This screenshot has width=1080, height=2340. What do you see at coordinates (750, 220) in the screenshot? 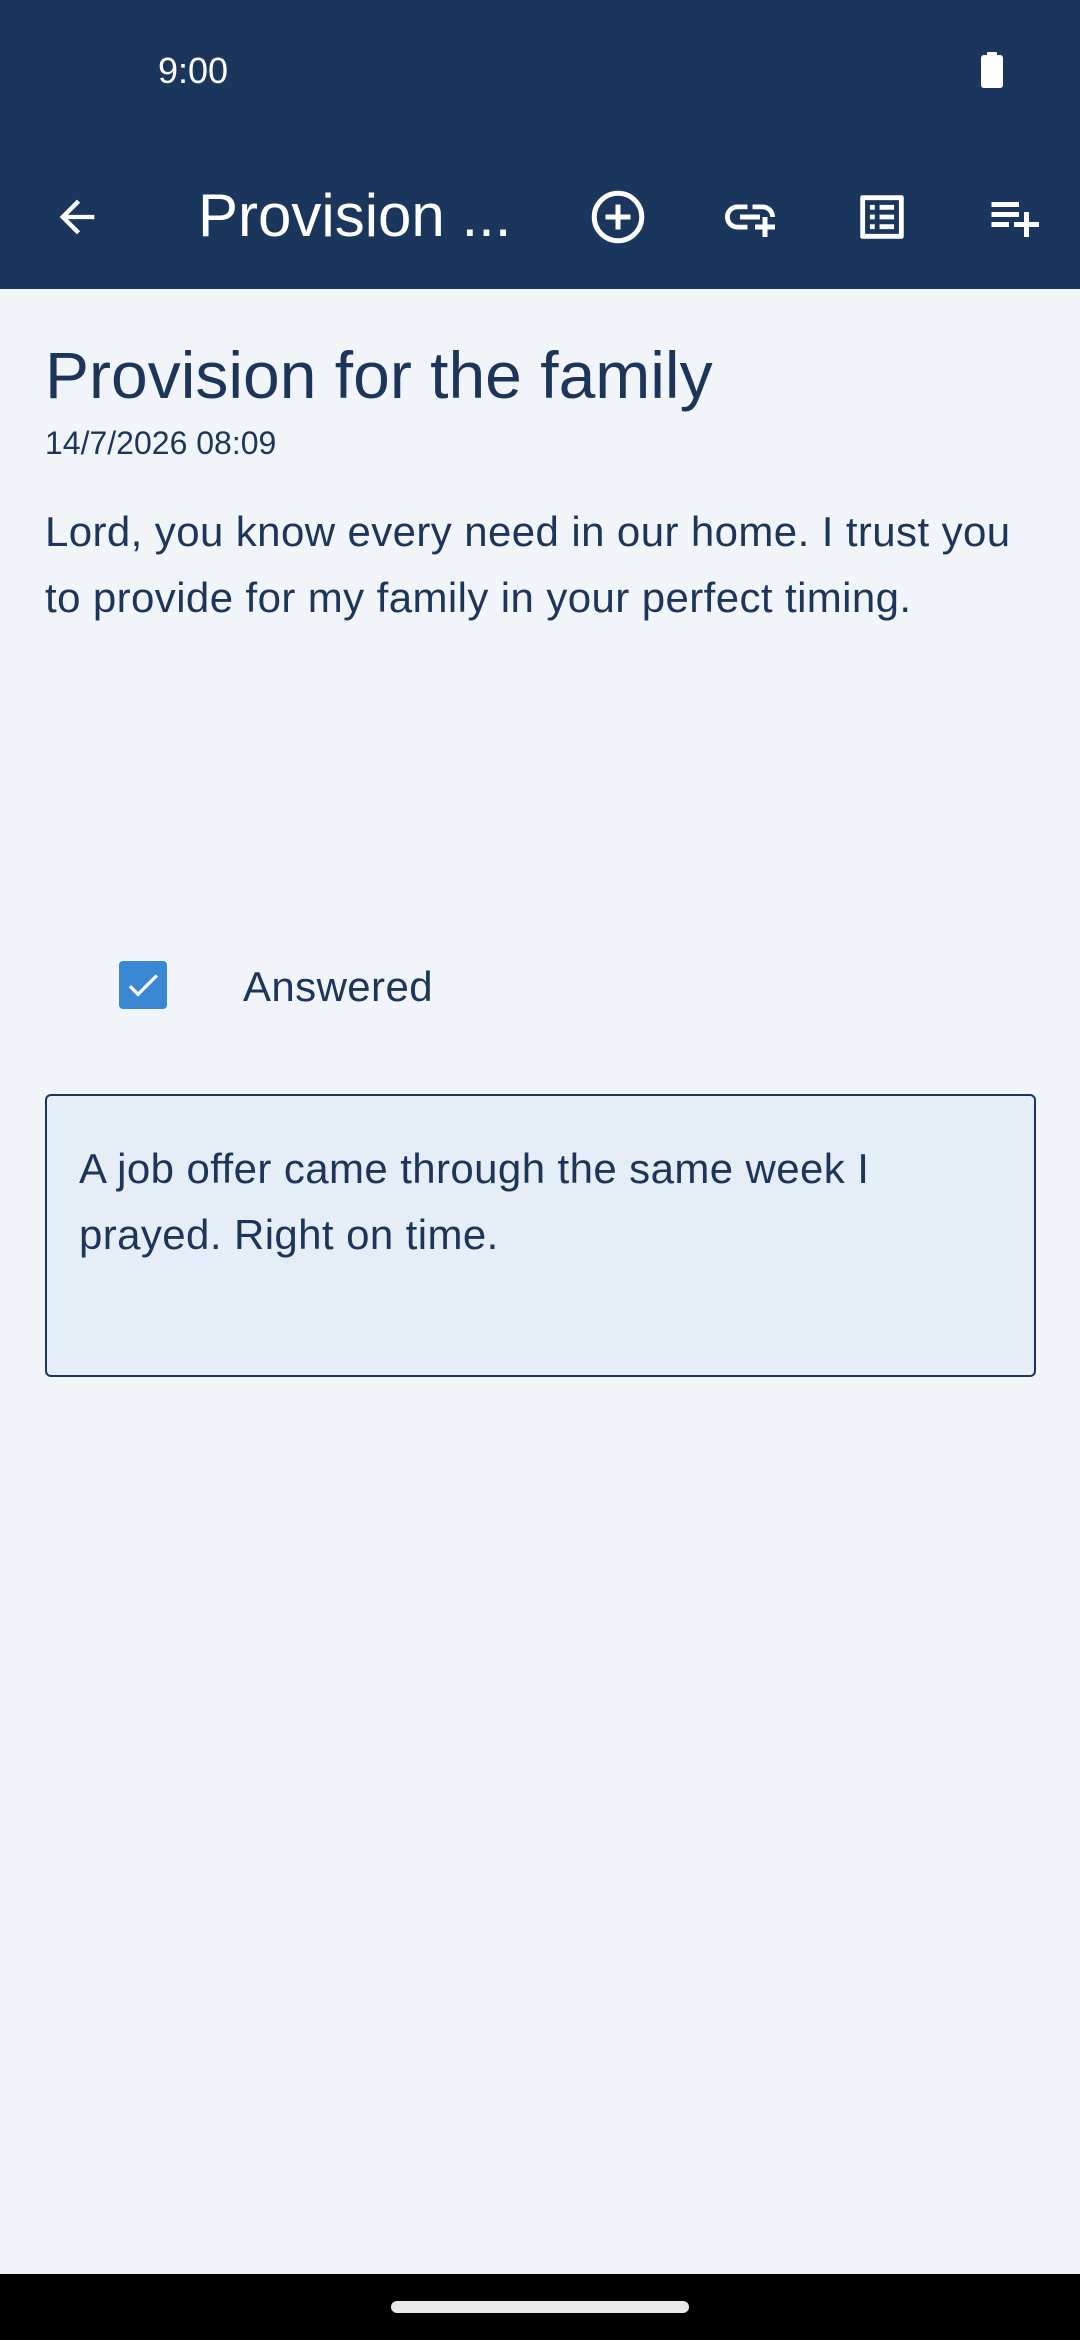
I see `add-link-icon` at bounding box center [750, 220].